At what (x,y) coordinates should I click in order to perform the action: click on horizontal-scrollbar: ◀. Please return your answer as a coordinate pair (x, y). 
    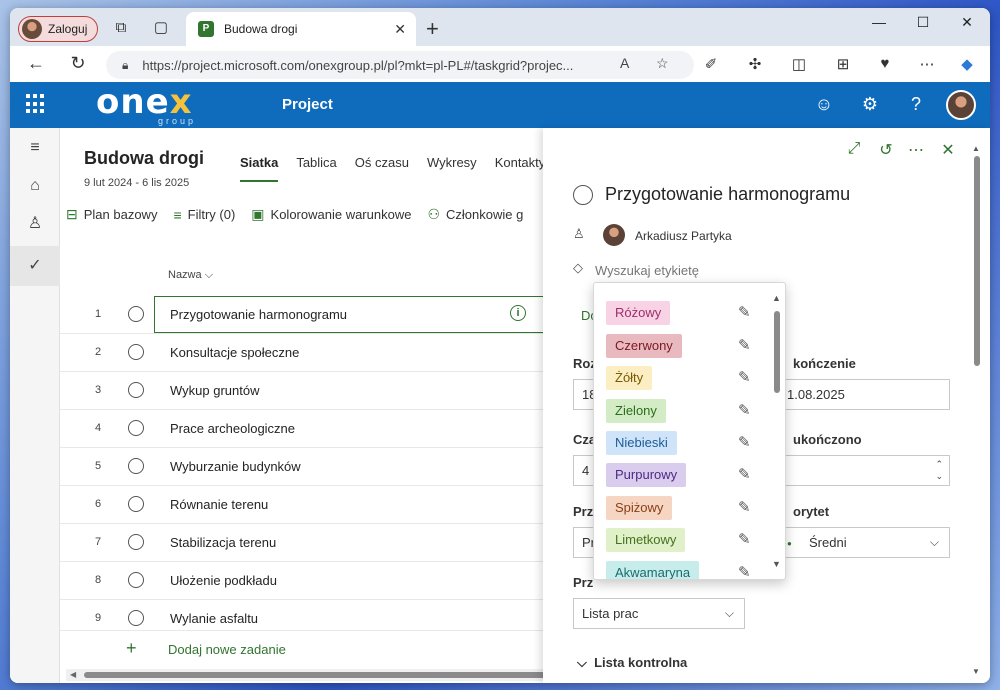
    Looking at the image, I should click on (306, 675).